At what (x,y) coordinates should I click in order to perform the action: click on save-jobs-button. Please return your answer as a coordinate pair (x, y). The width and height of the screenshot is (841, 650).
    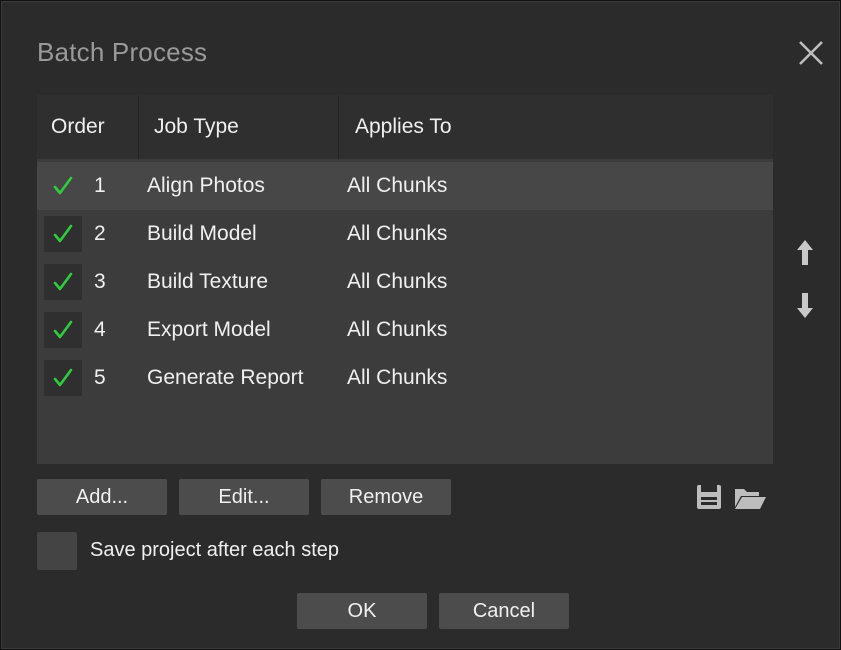
    Looking at the image, I should click on (709, 497).